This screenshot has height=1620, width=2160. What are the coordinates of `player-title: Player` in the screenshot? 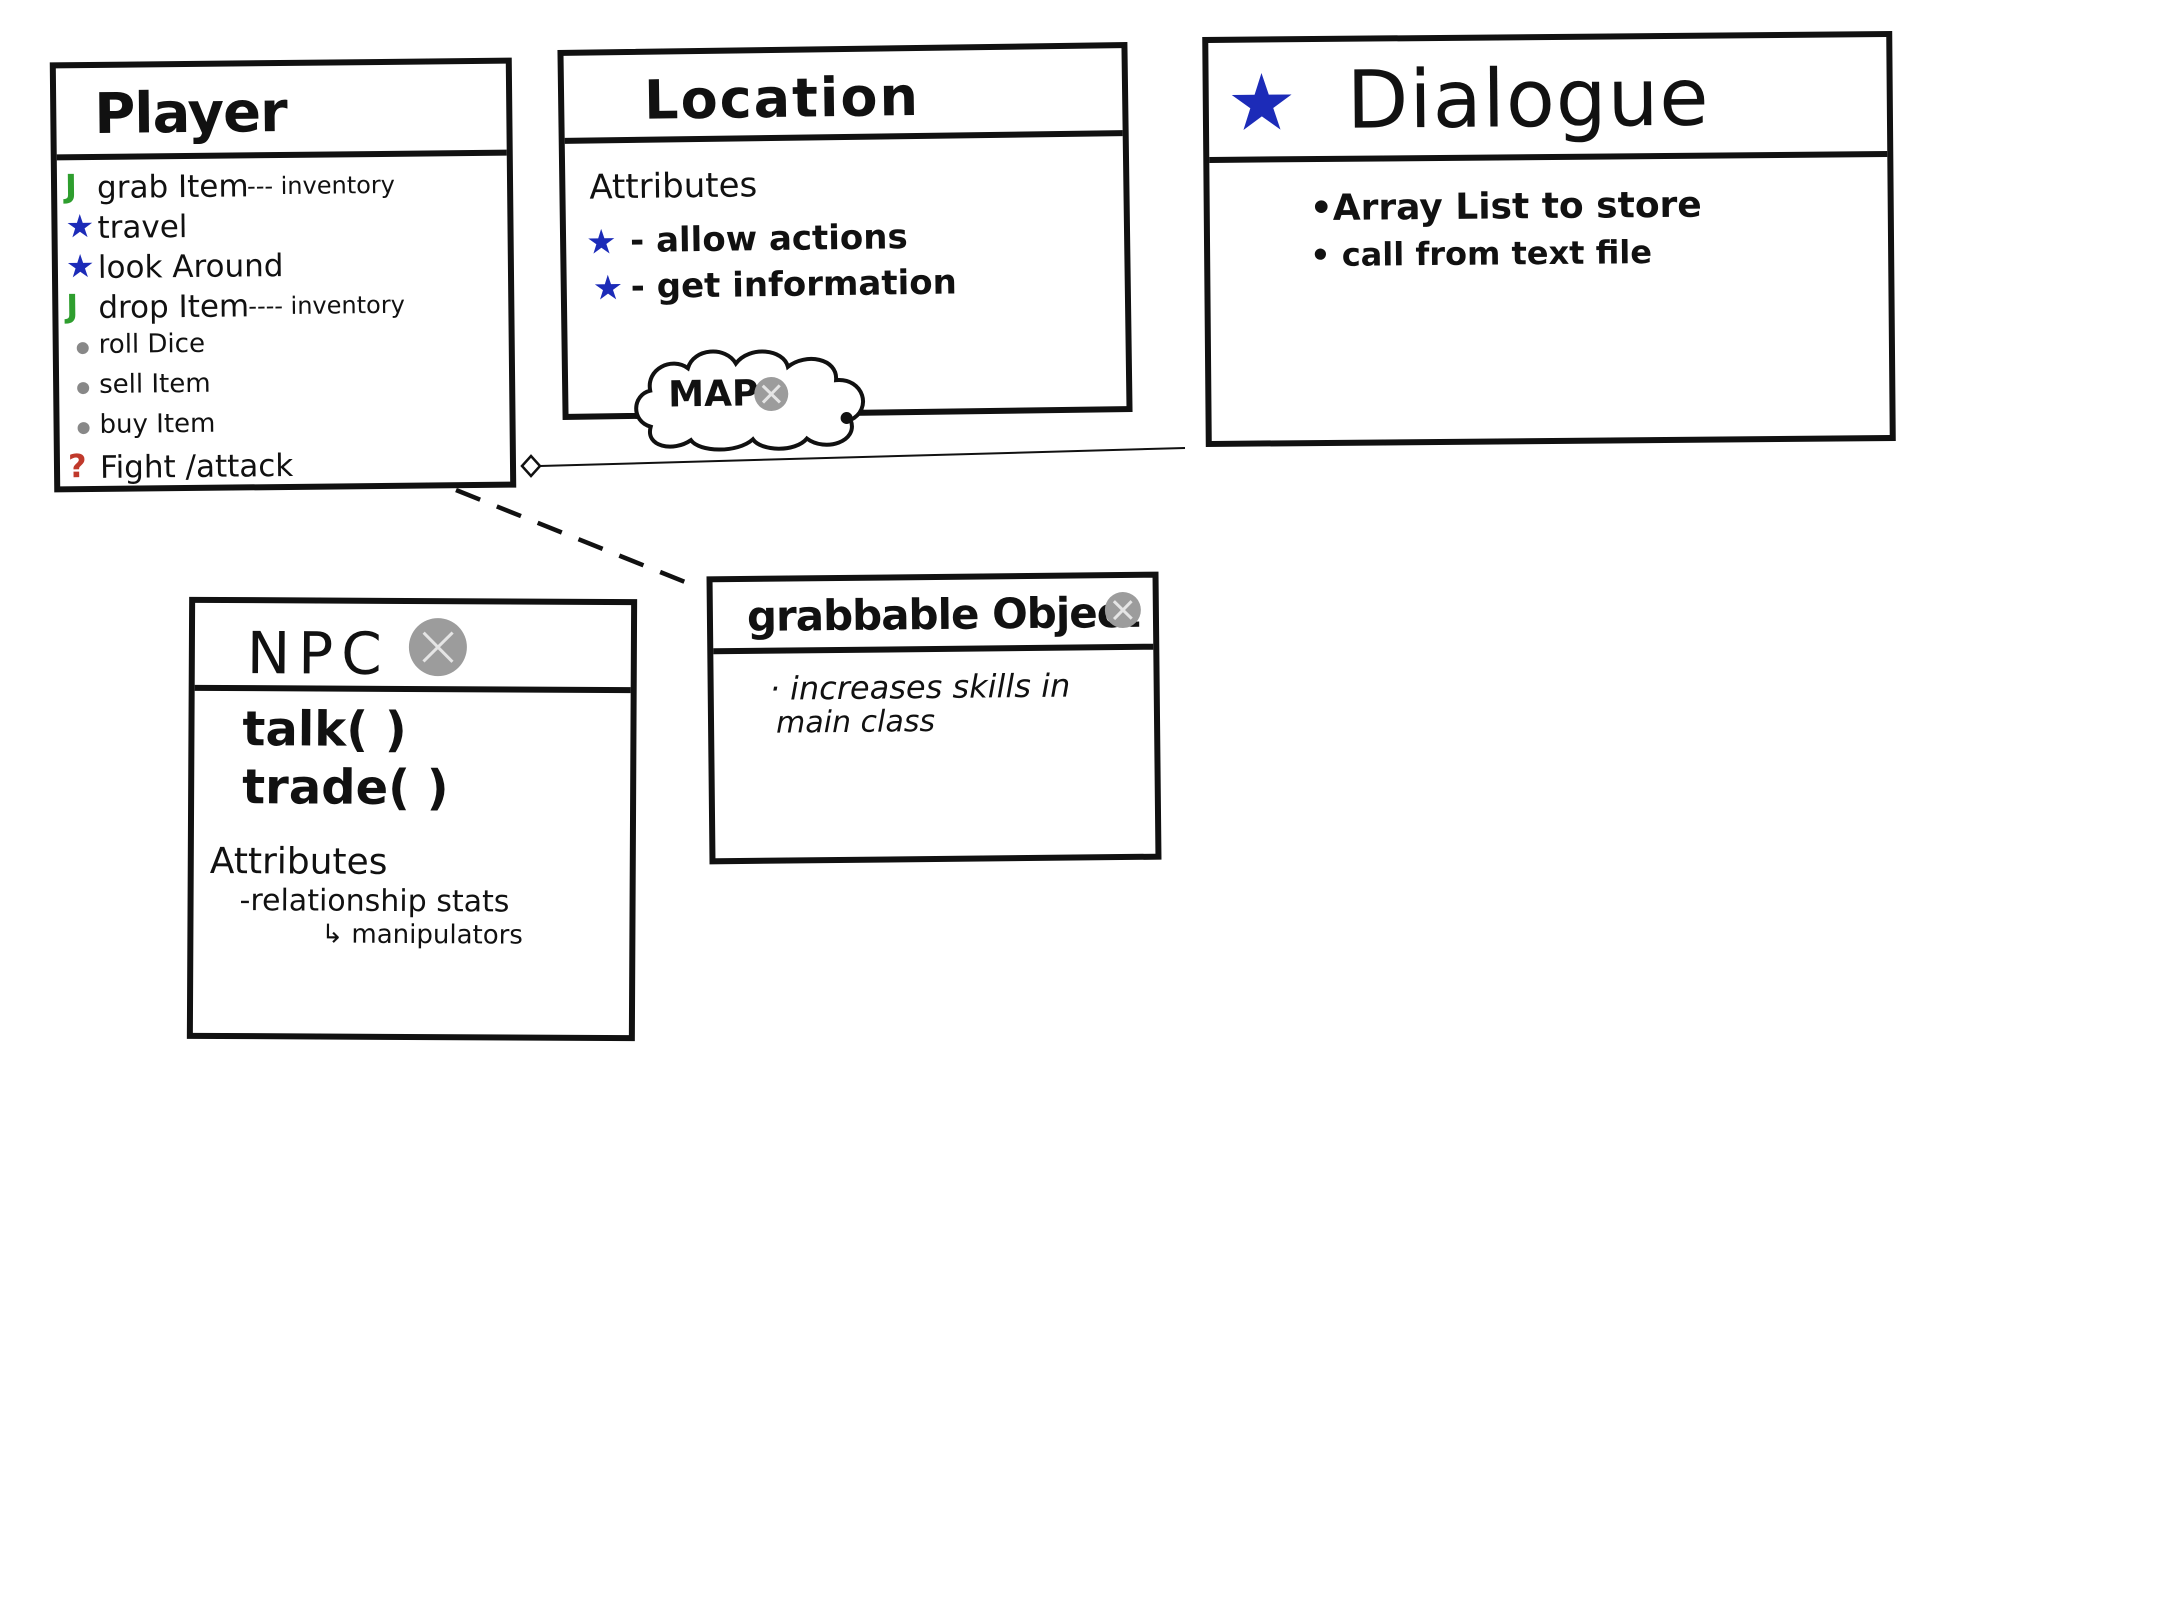 It's located at (190, 113).